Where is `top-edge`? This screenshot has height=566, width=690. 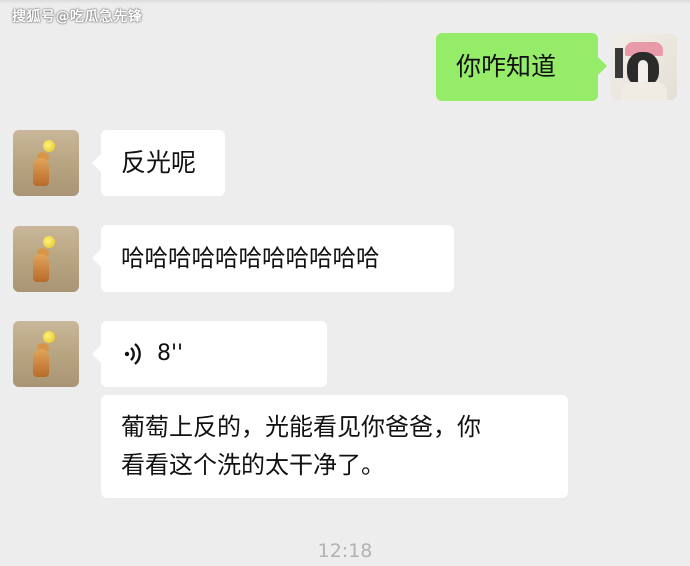 top-edge is located at coordinates (345, 2).